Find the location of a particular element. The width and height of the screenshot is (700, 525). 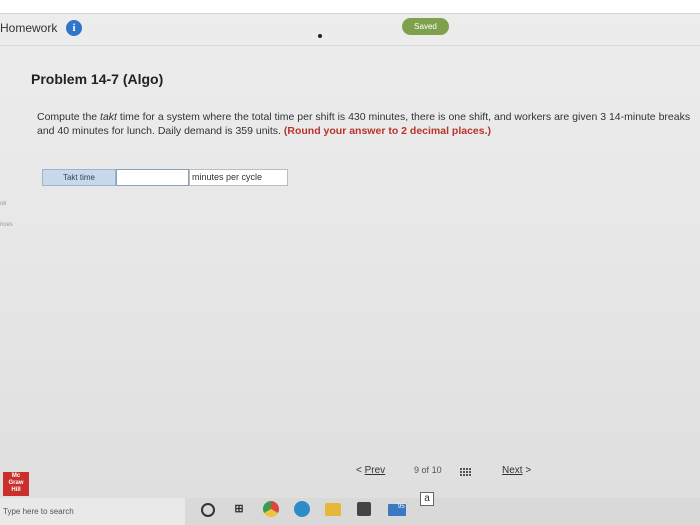

cursor-dot is located at coordinates (320, 36).